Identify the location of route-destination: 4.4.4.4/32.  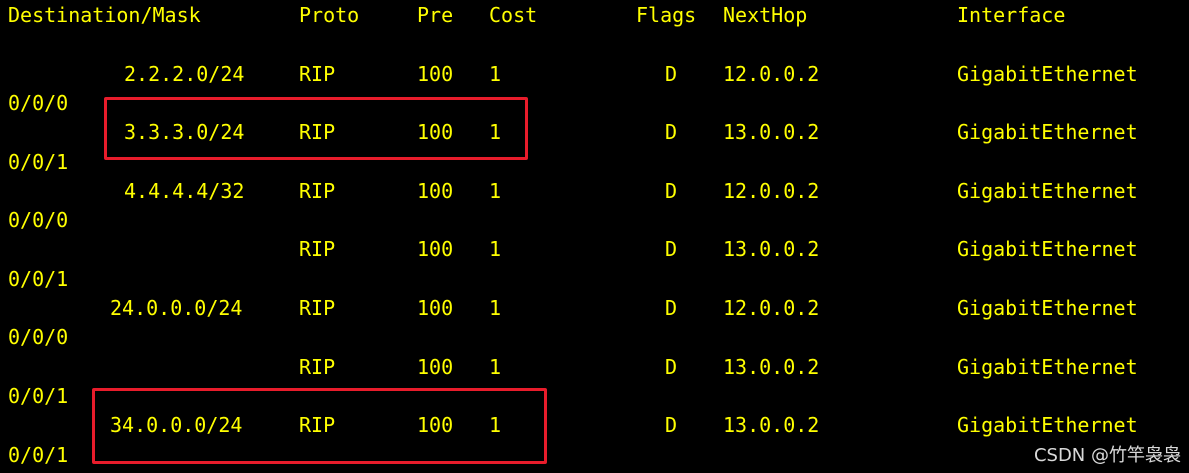
(184, 191).